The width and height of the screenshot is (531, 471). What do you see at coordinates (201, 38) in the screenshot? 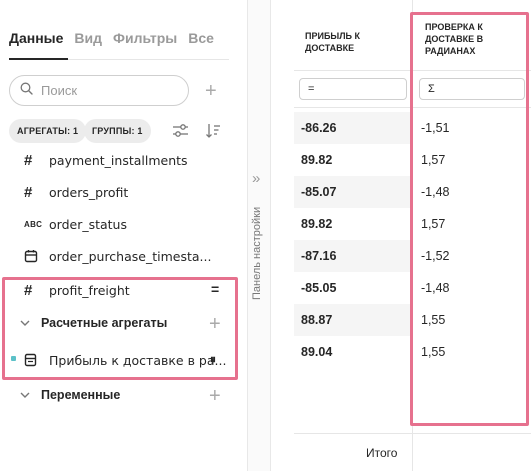
I see `tab-all: Все` at bounding box center [201, 38].